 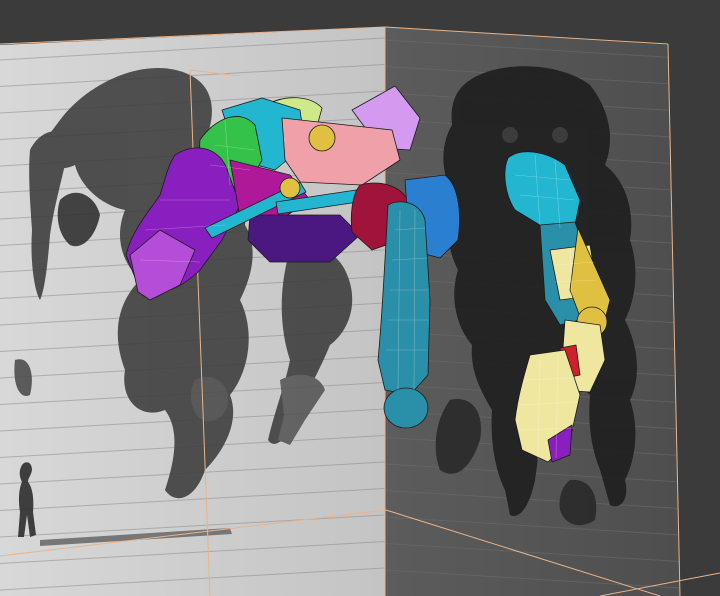 I want to click on model-part-joint-ball, so click(x=290, y=188).